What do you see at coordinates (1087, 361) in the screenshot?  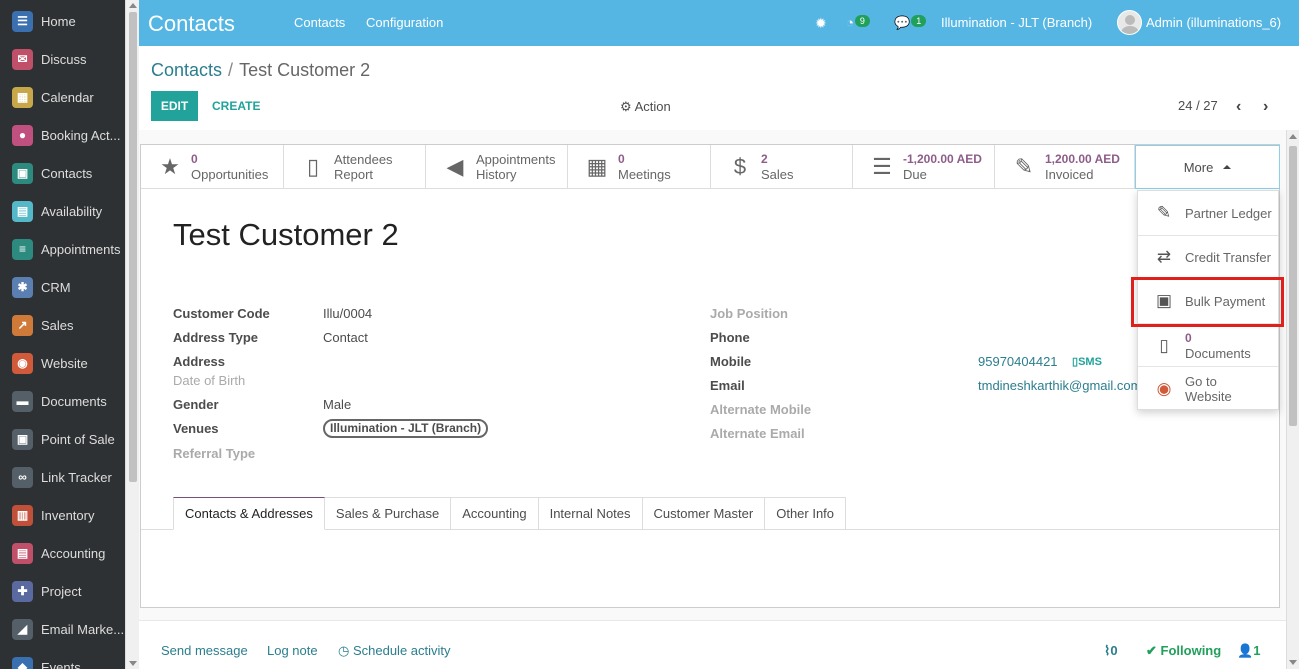 I see `sms-button: ▯SMS` at bounding box center [1087, 361].